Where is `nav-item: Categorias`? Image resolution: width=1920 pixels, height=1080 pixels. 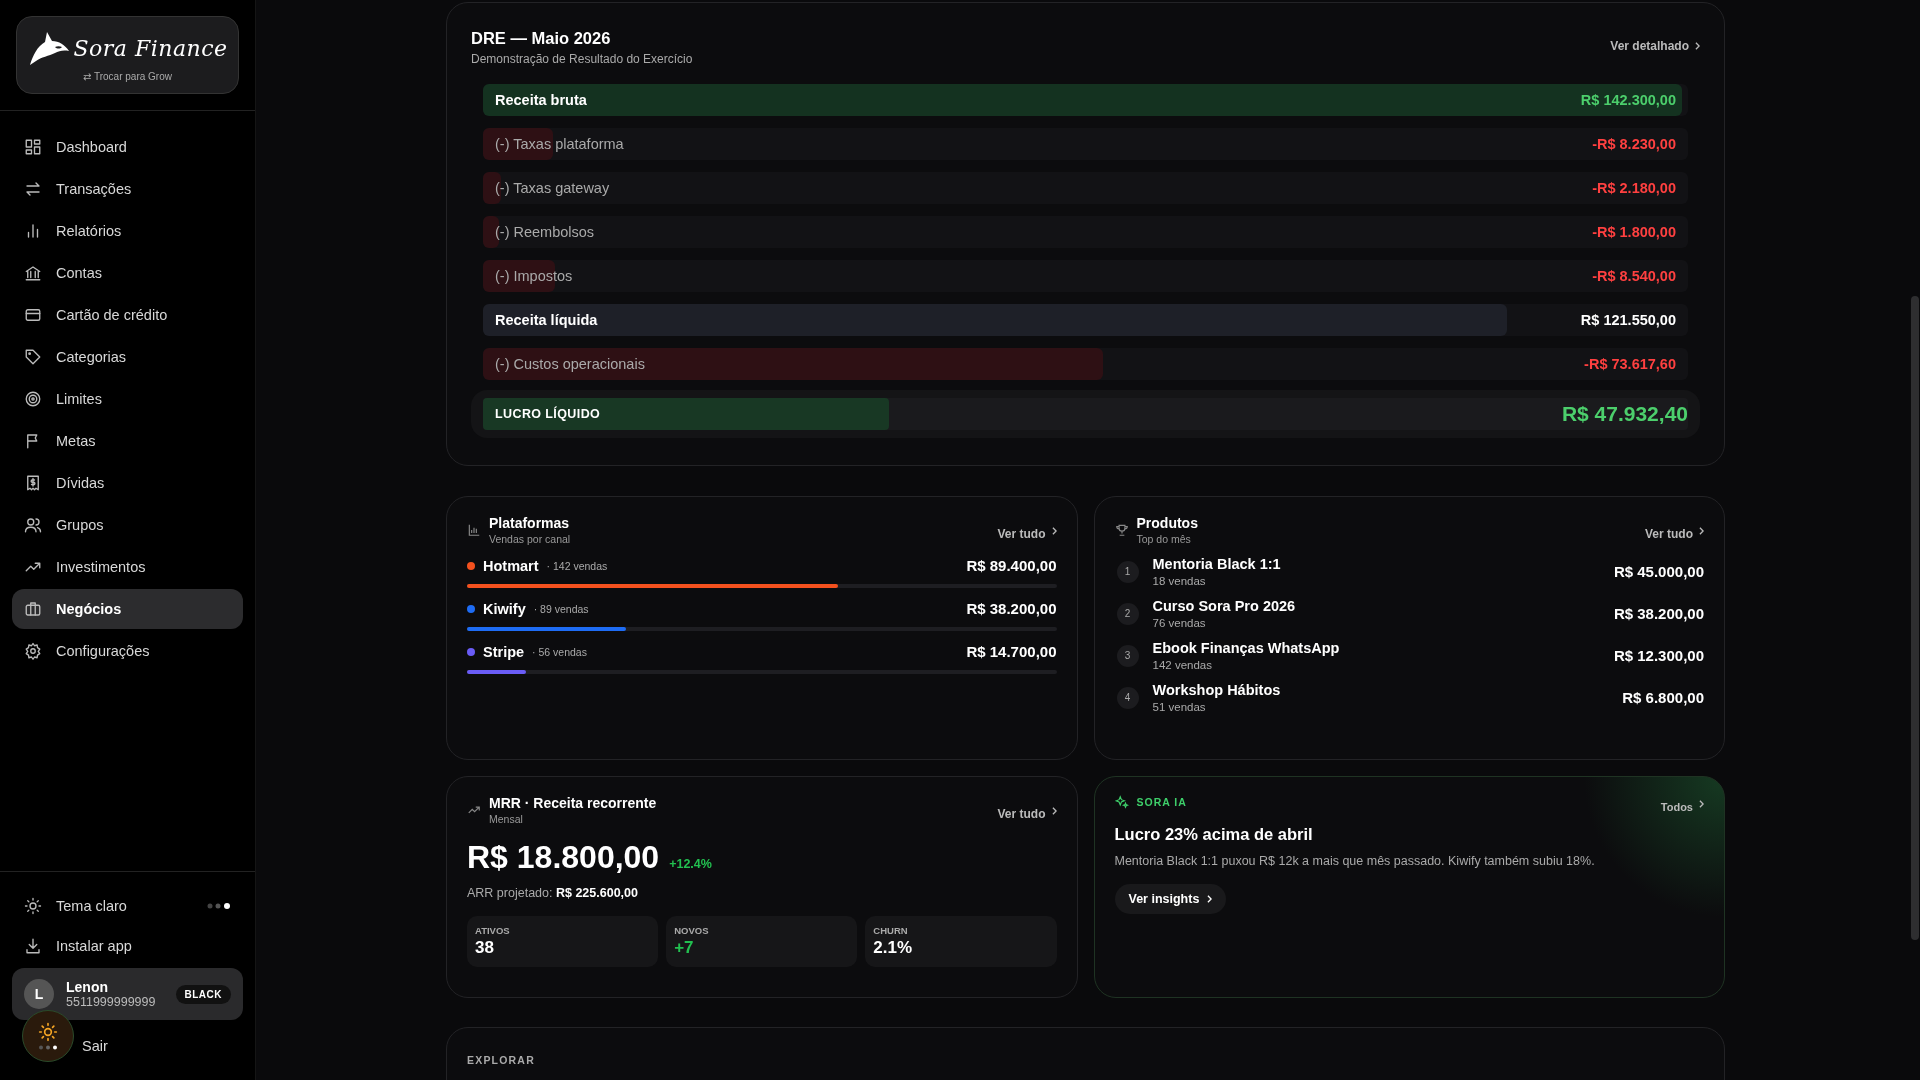
nav-item: Categorias is located at coordinates (127, 357).